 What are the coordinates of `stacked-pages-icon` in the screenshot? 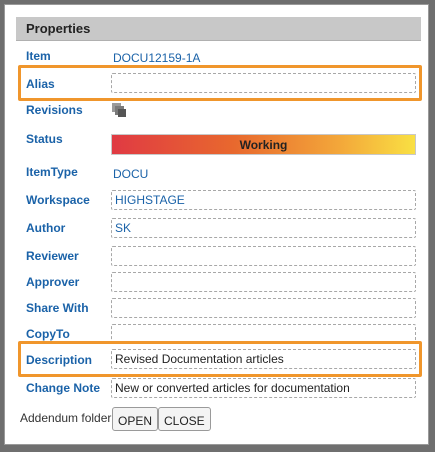 It's located at (119, 110).